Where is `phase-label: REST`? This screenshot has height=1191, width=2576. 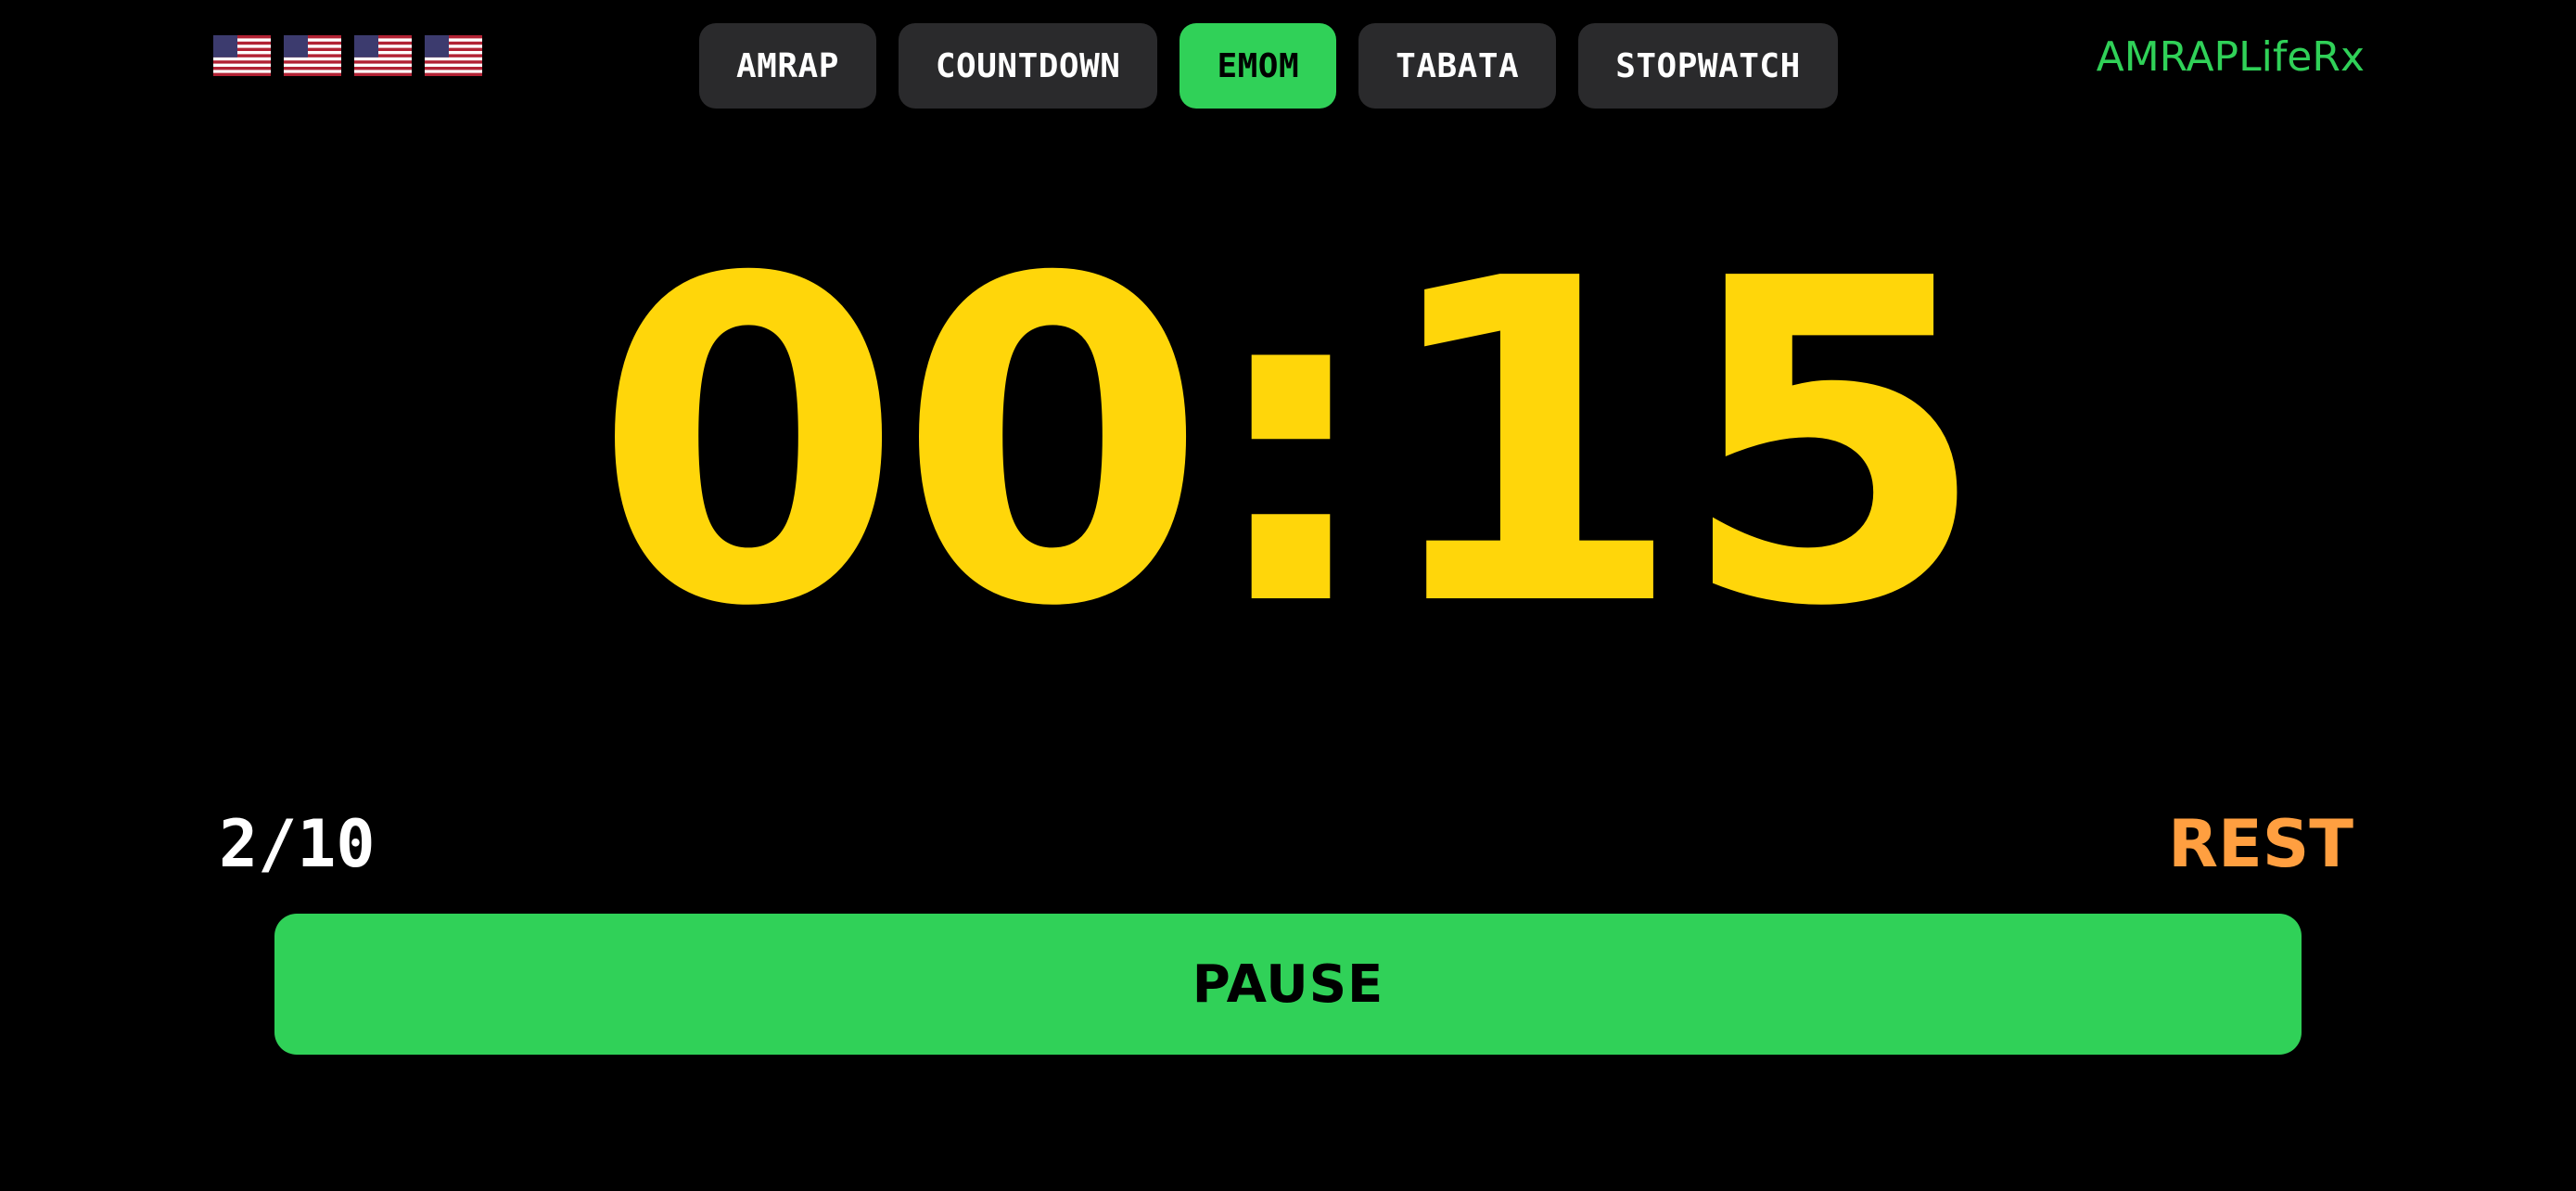
phase-label: REST is located at coordinates (2260, 844).